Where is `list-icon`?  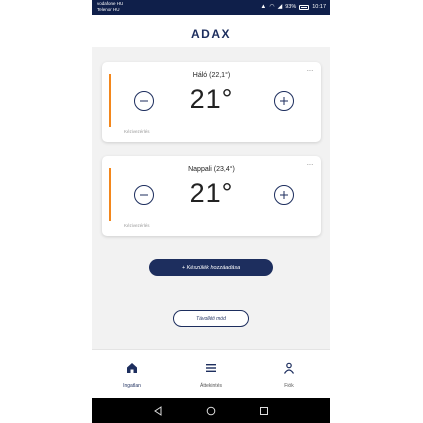 list-icon is located at coordinates (211, 368).